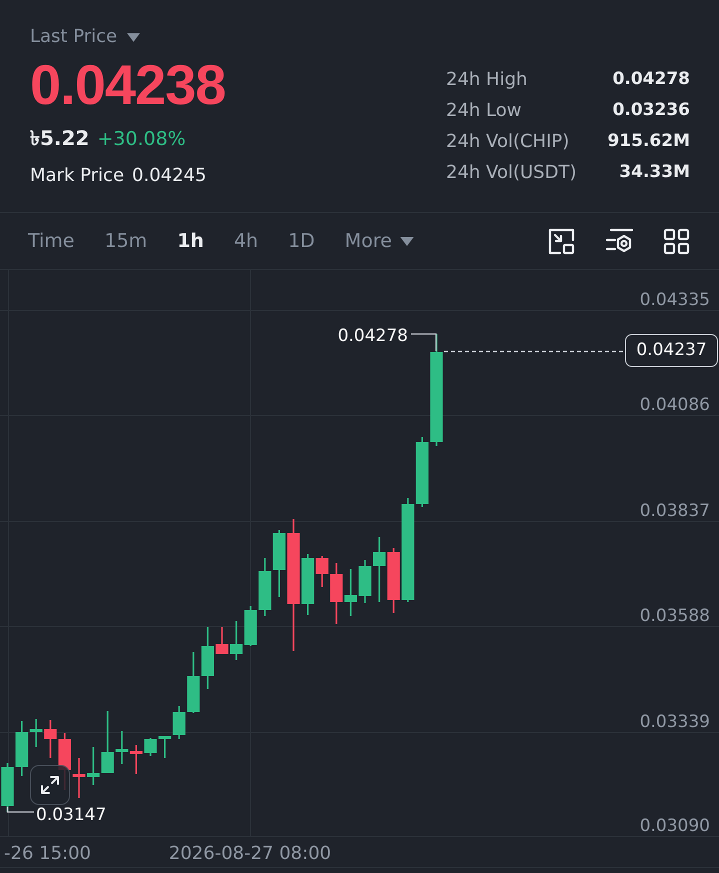  I want to click on stat-value: 915.62M, so click(648, 141).